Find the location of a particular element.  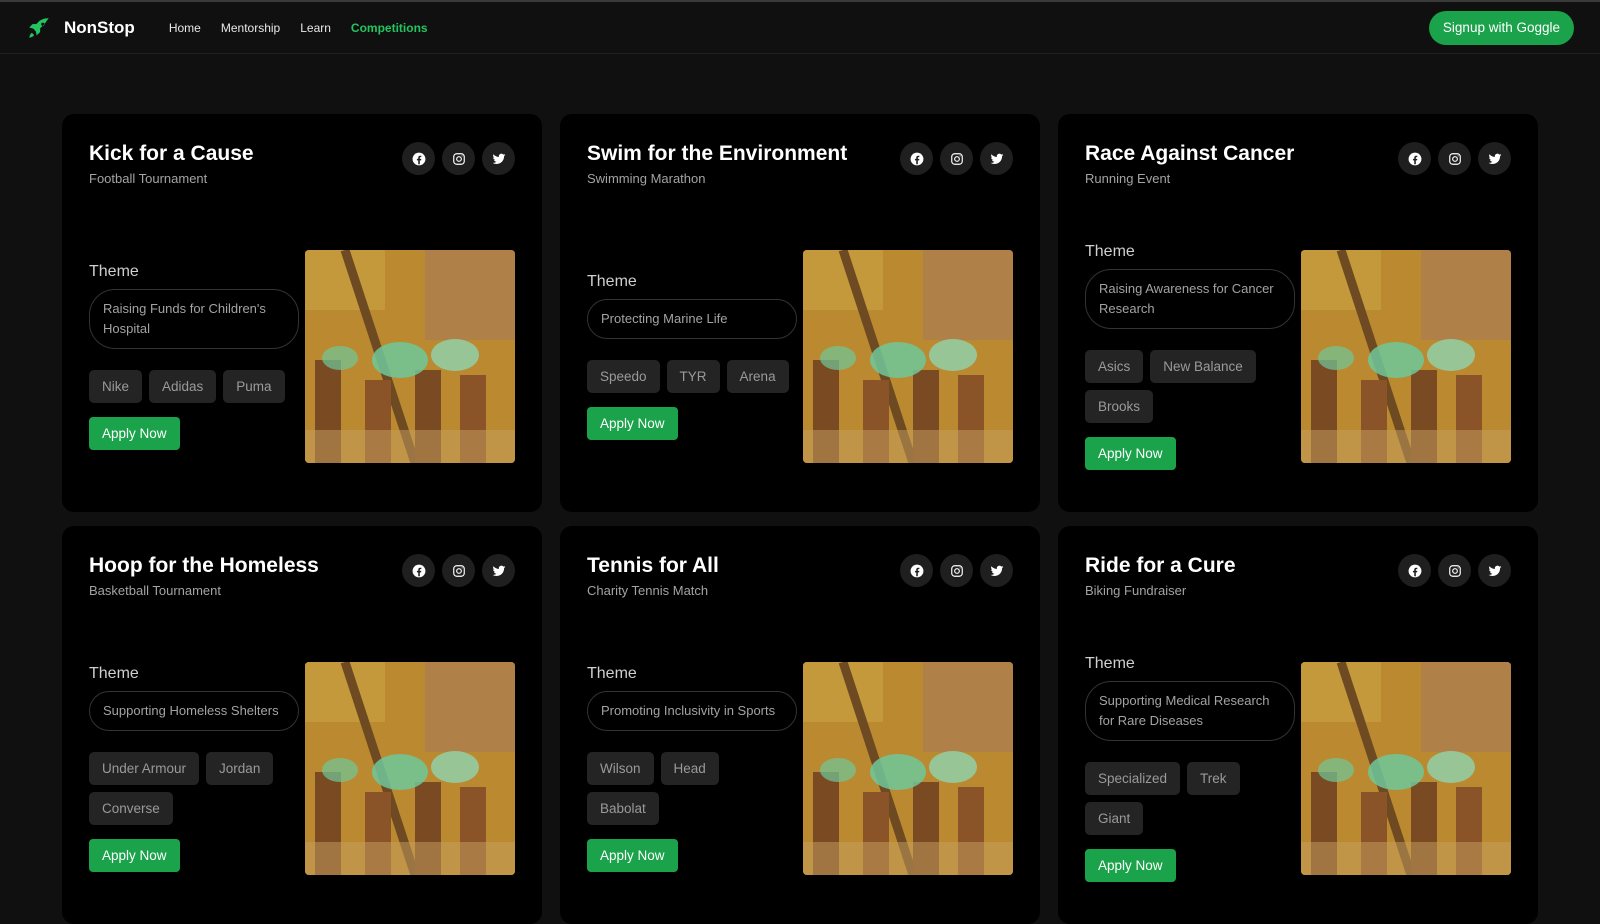

sponsor-tags: Wilson Head Babolat is located at coordinates (692, 788).